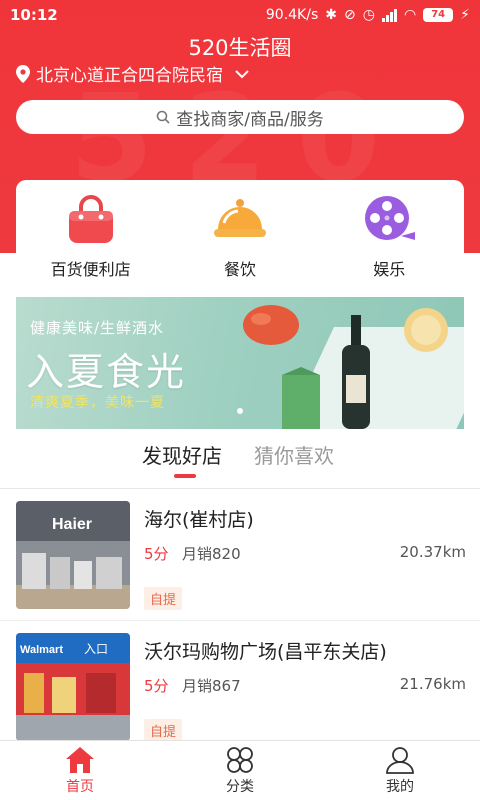 This screenshot has width=480, height=800. I want to click on banner-tagline: 清爽夏季，美味一夏, so click(97, 403).